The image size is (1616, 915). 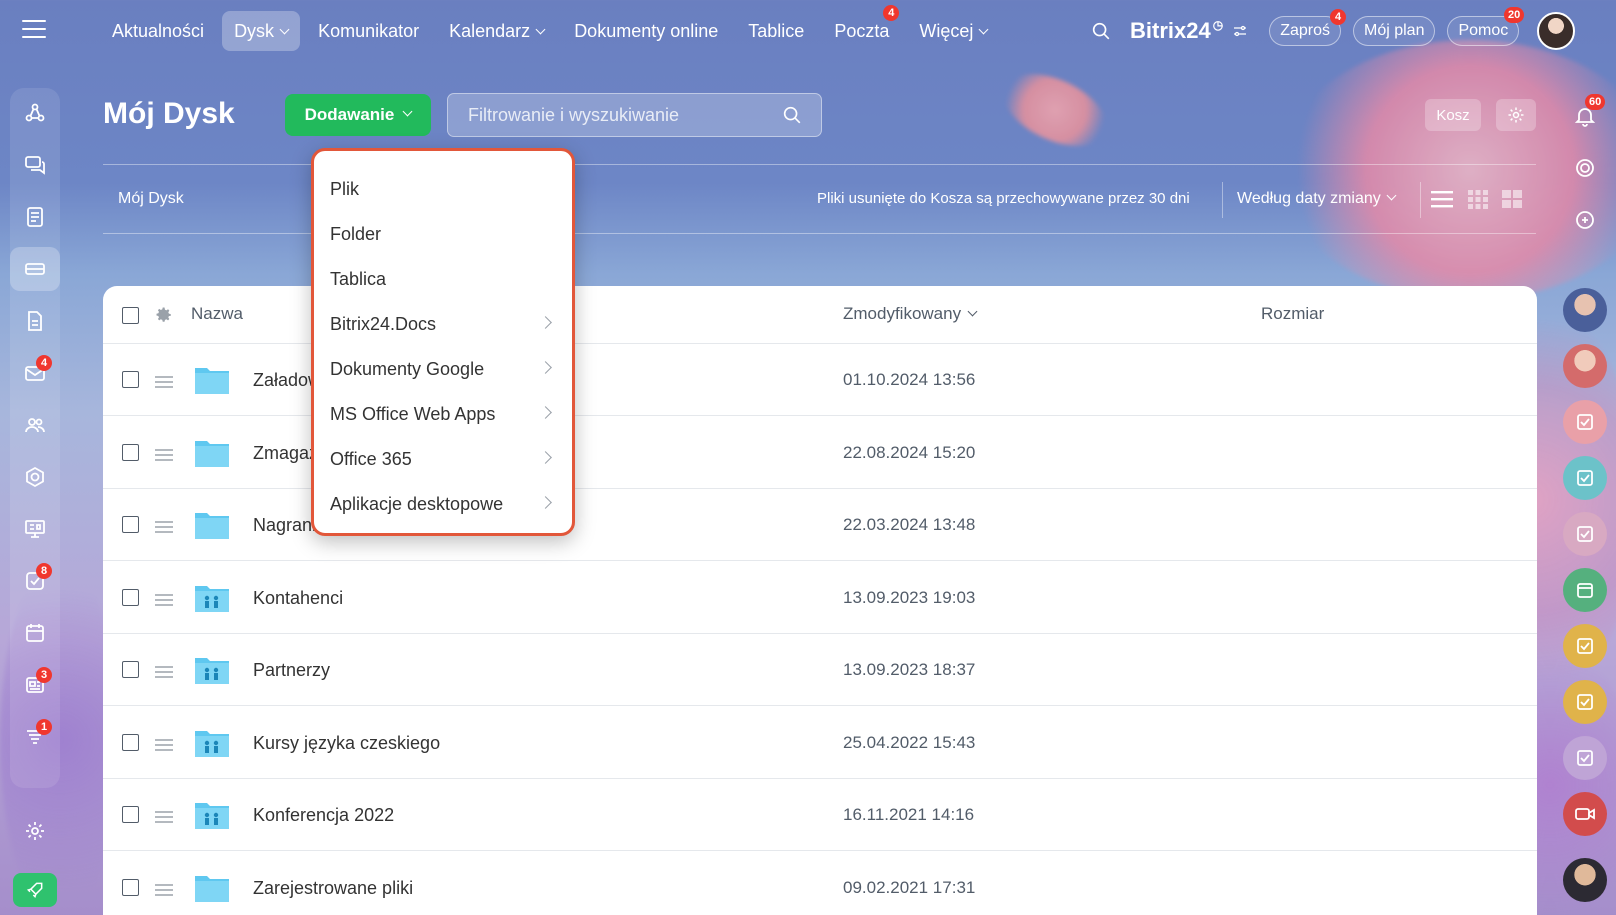 I want to click on chevron-down-icon, so click(x=983, y=29).